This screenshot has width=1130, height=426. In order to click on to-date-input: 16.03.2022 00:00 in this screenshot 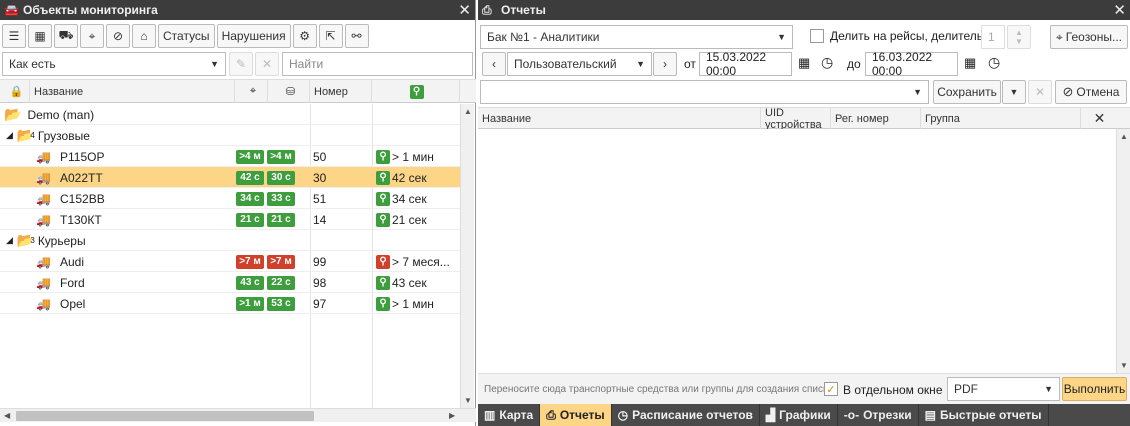, I will do `click(911, 64)`.